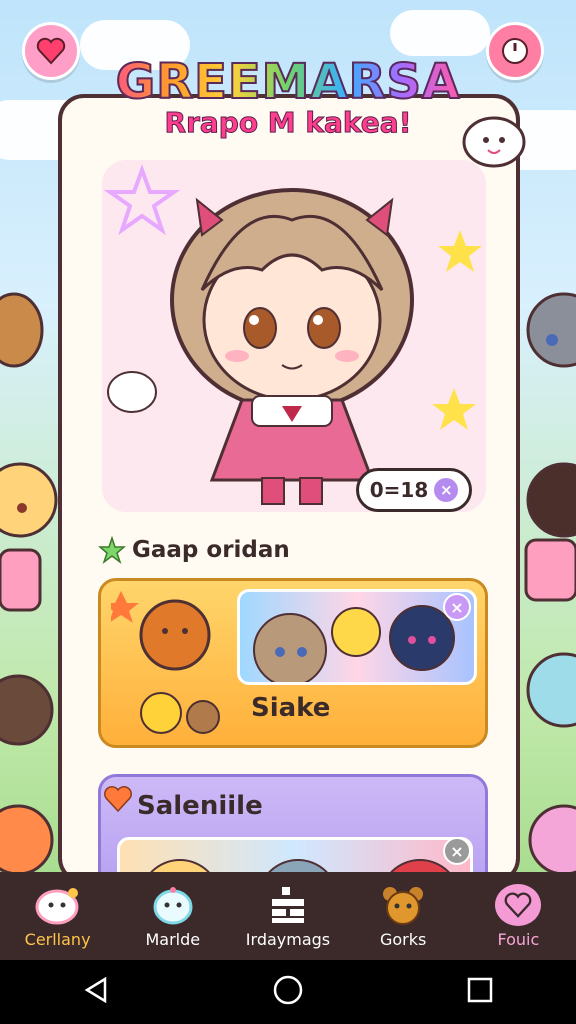 The height and width of the screenshot is (1024, 576). I want to click on nav-label: Irdaymags, so click(288, 939).